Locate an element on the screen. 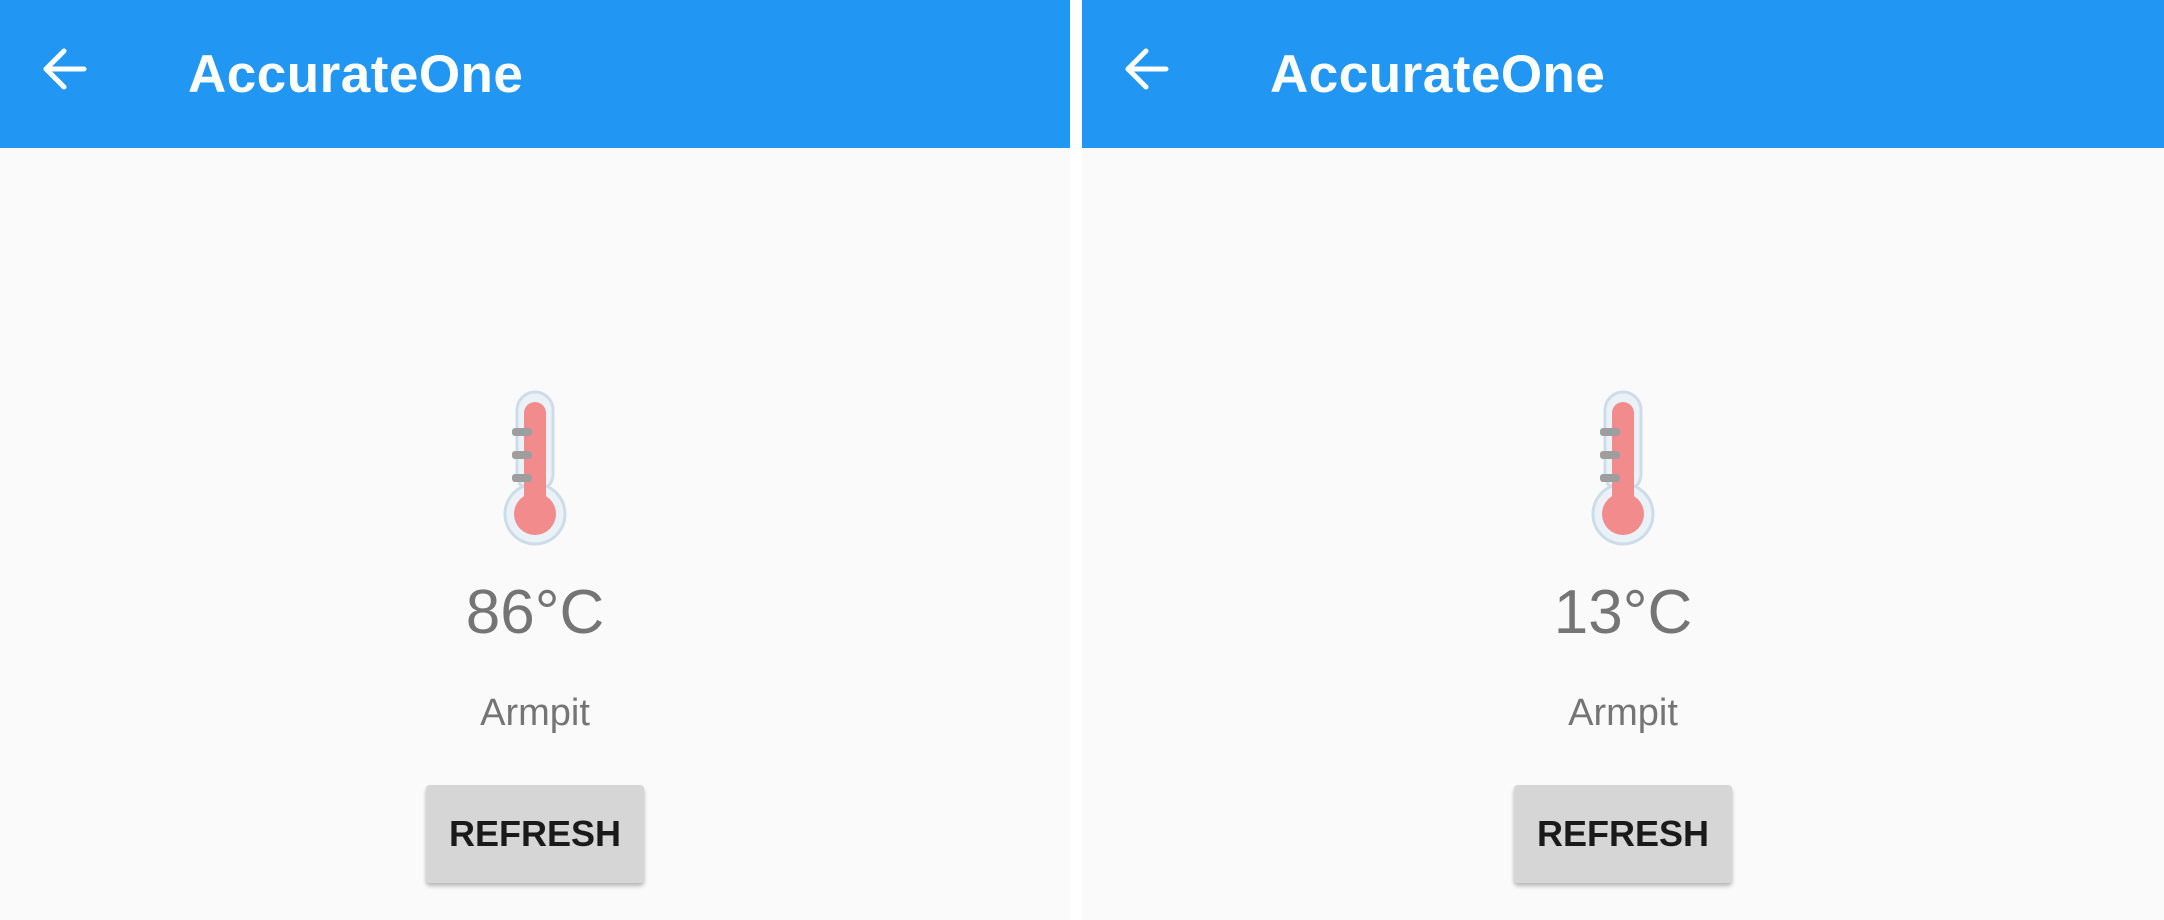 The height and width of the screenshot is (920, 2164). temperature-reading: 13°C is located at coordinates (1623, 612).